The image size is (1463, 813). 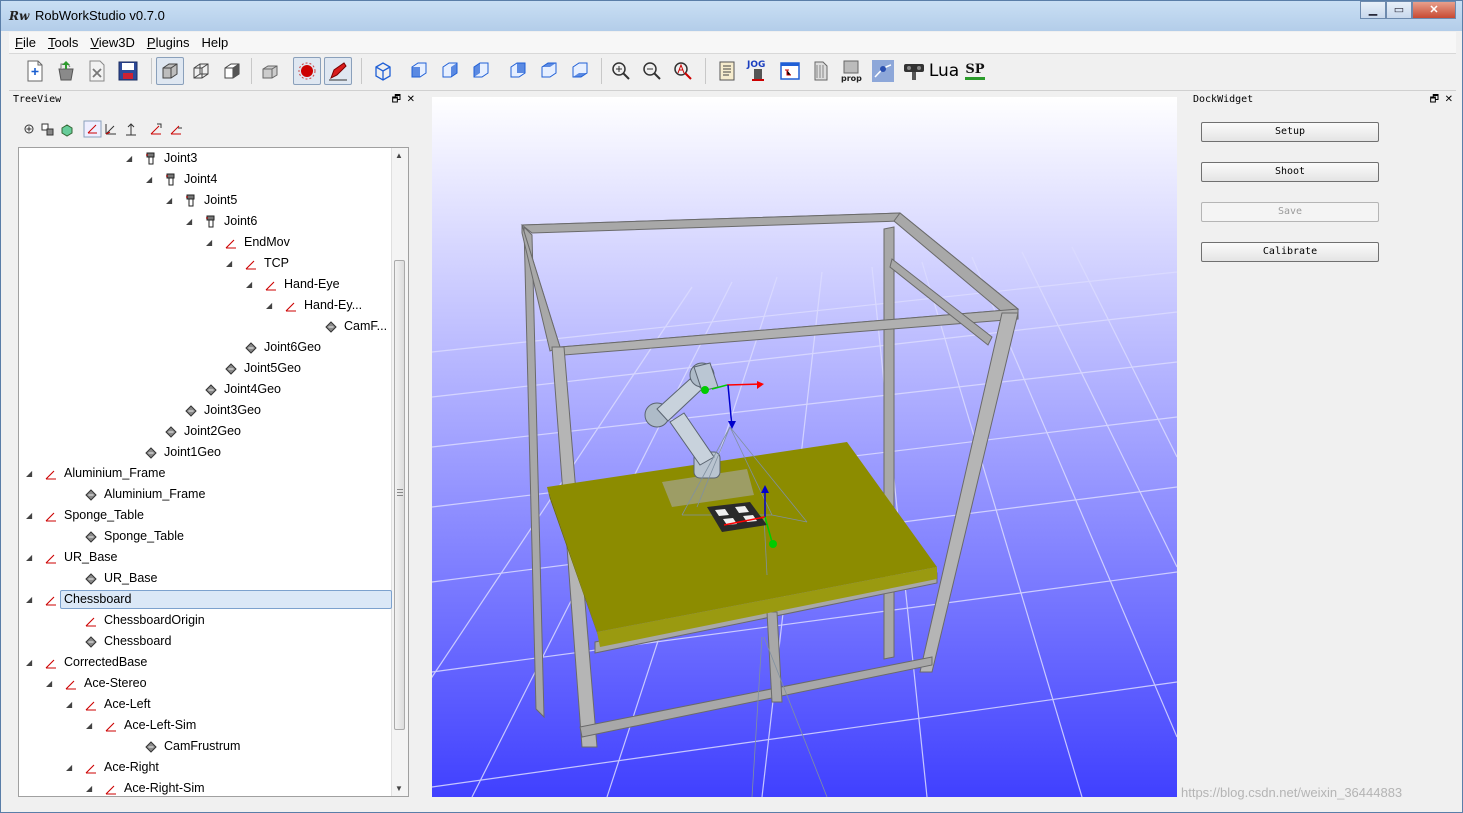 I want to click on zoom-out-button, so click(x=652, y=71).